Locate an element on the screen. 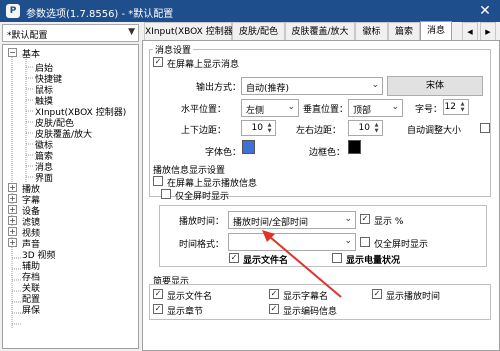  show-messages-checkbox: ✓ is located at coordinates (158, 62).